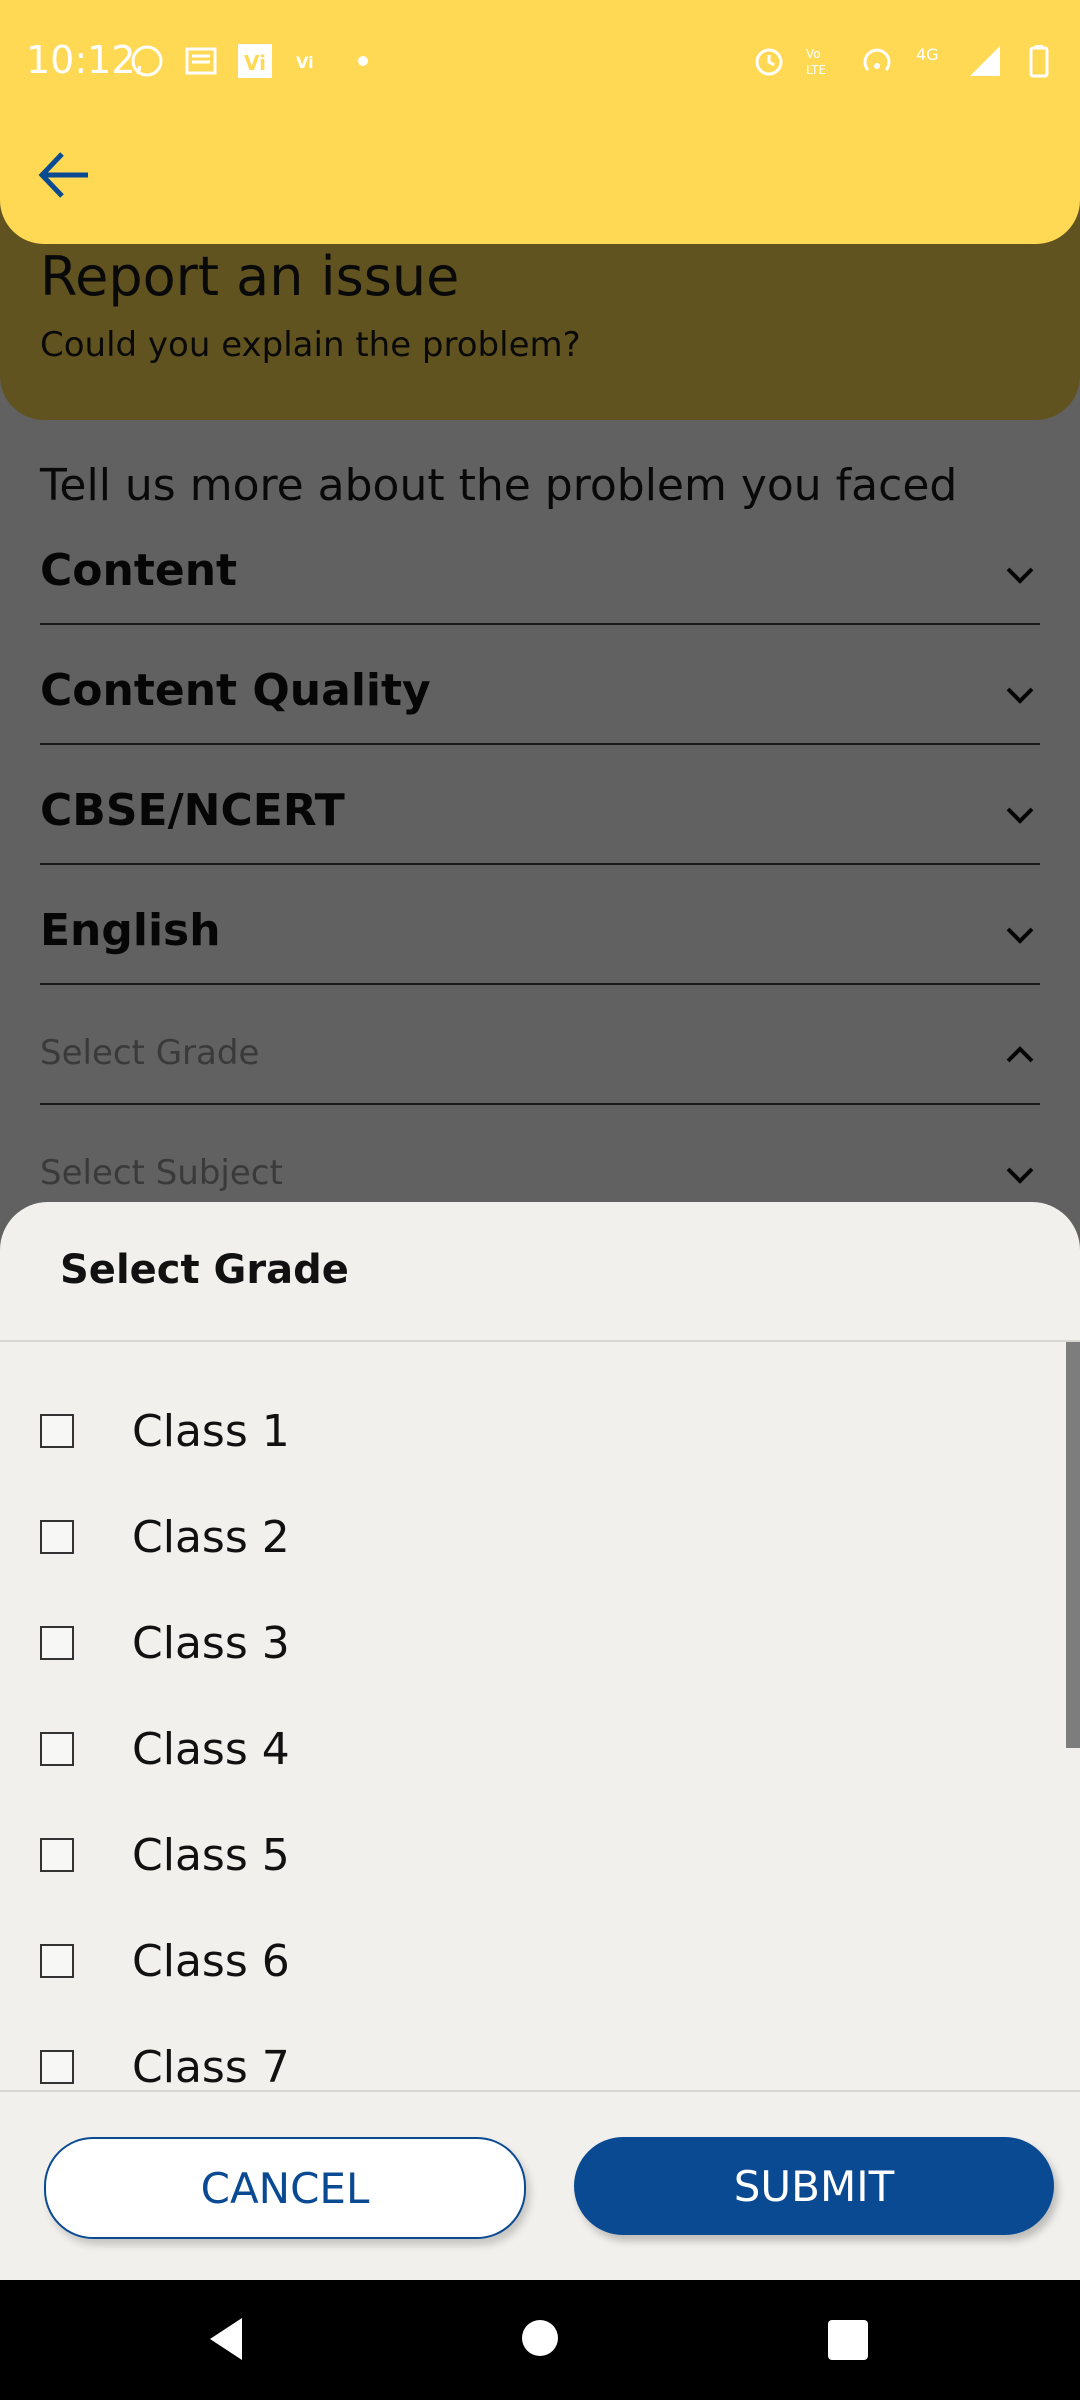  What do you see at coordinates (540, 565) in the screenshot?
I see `dropdown-category: Content` at bounding box center [540, 565].